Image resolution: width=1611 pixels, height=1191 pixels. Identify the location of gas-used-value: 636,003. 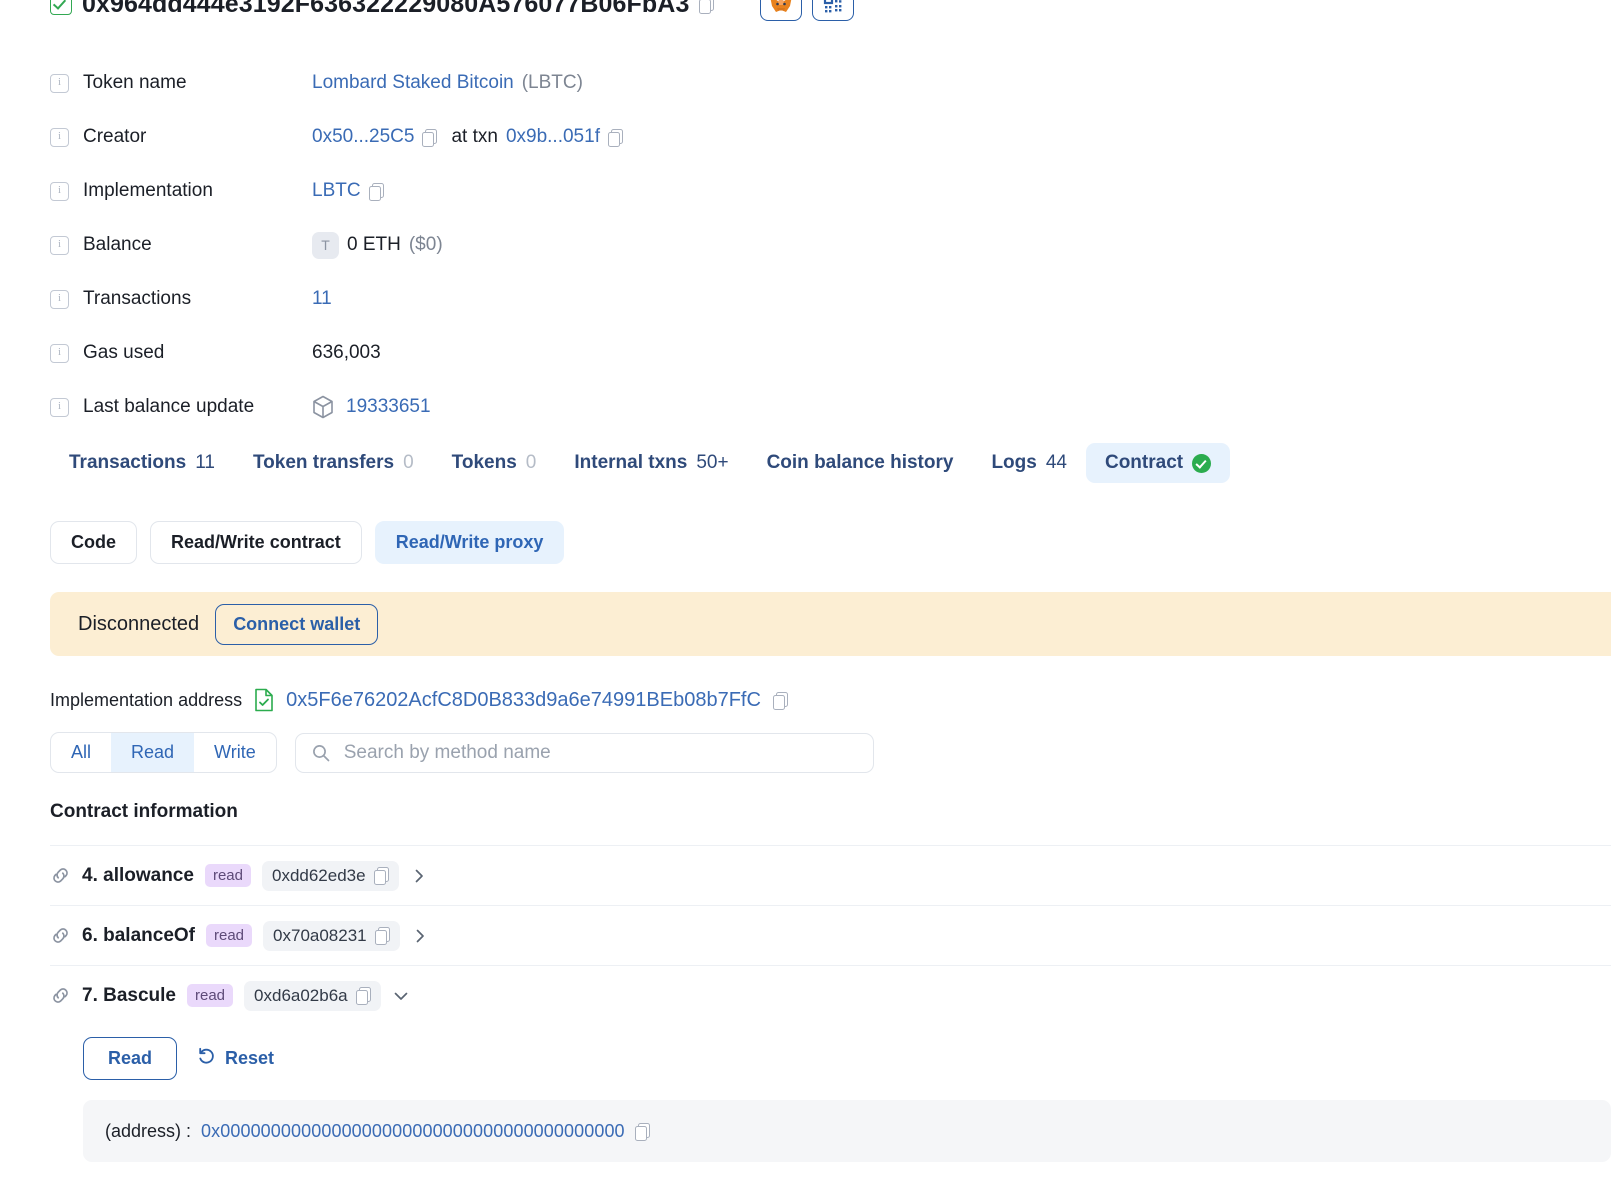
(346, 352).